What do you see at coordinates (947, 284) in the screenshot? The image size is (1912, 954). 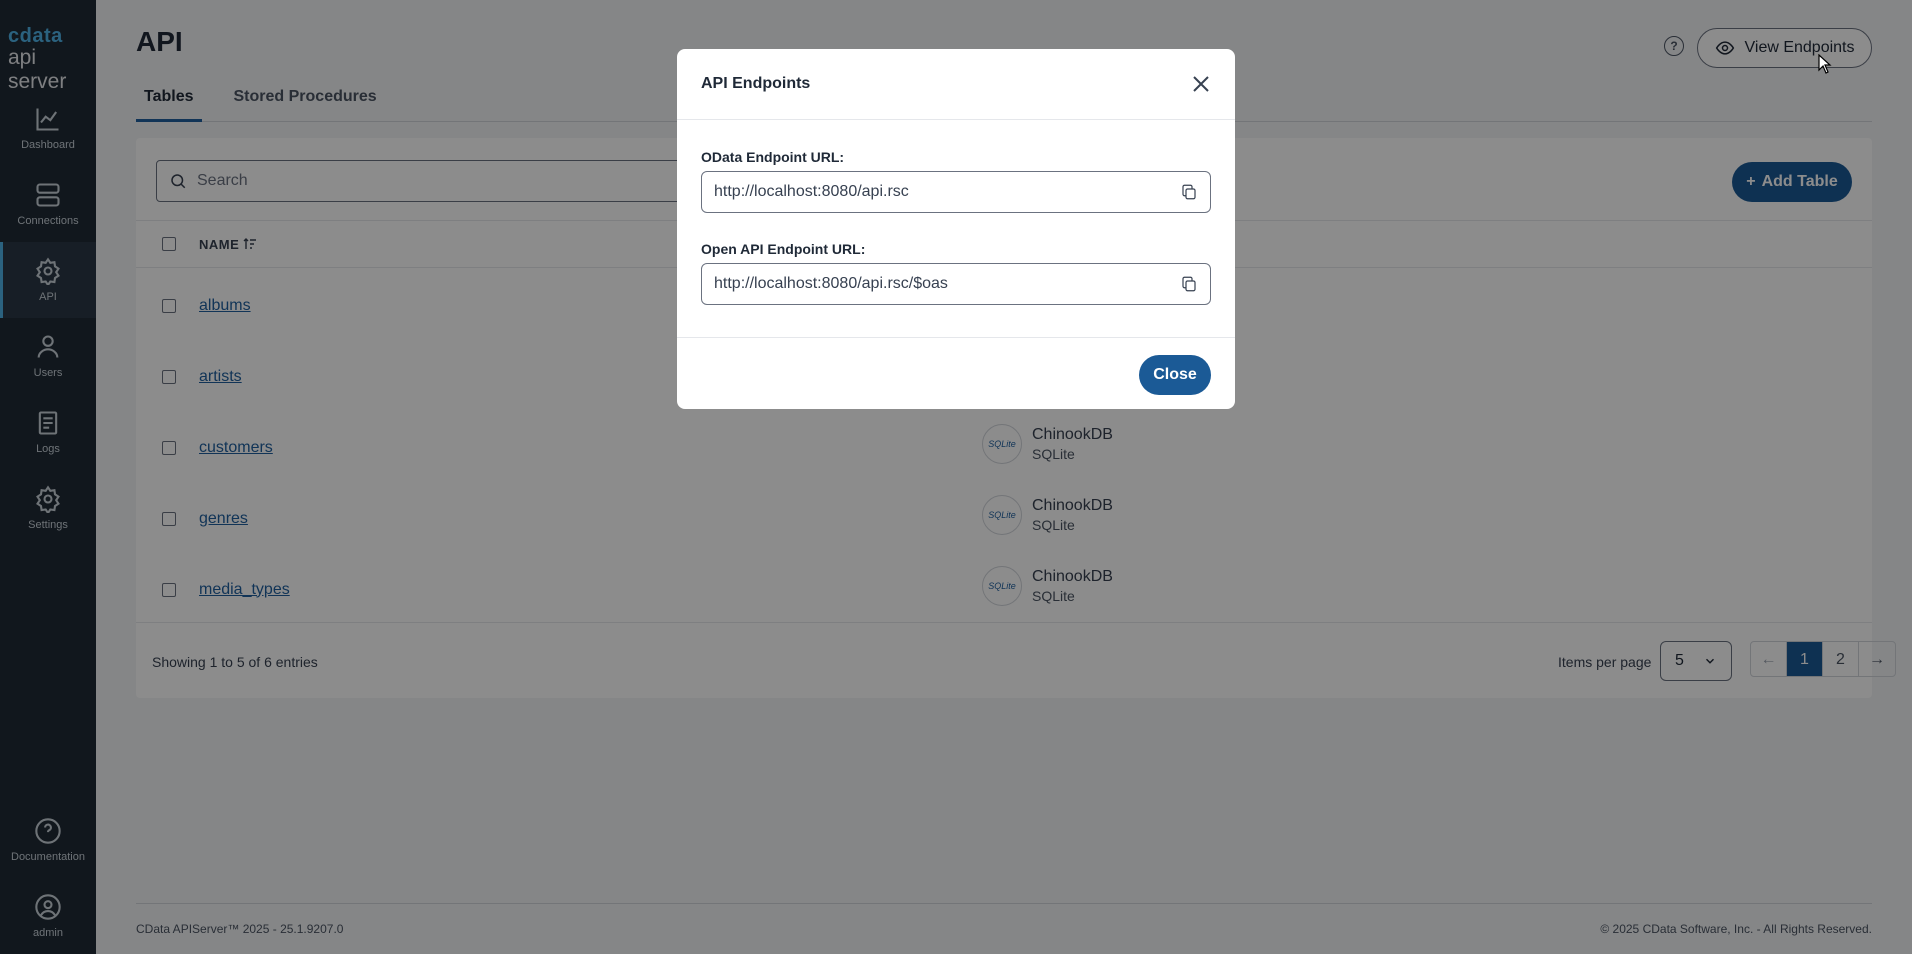 I see `openapi-url-input` at bounding box center [947, 284].